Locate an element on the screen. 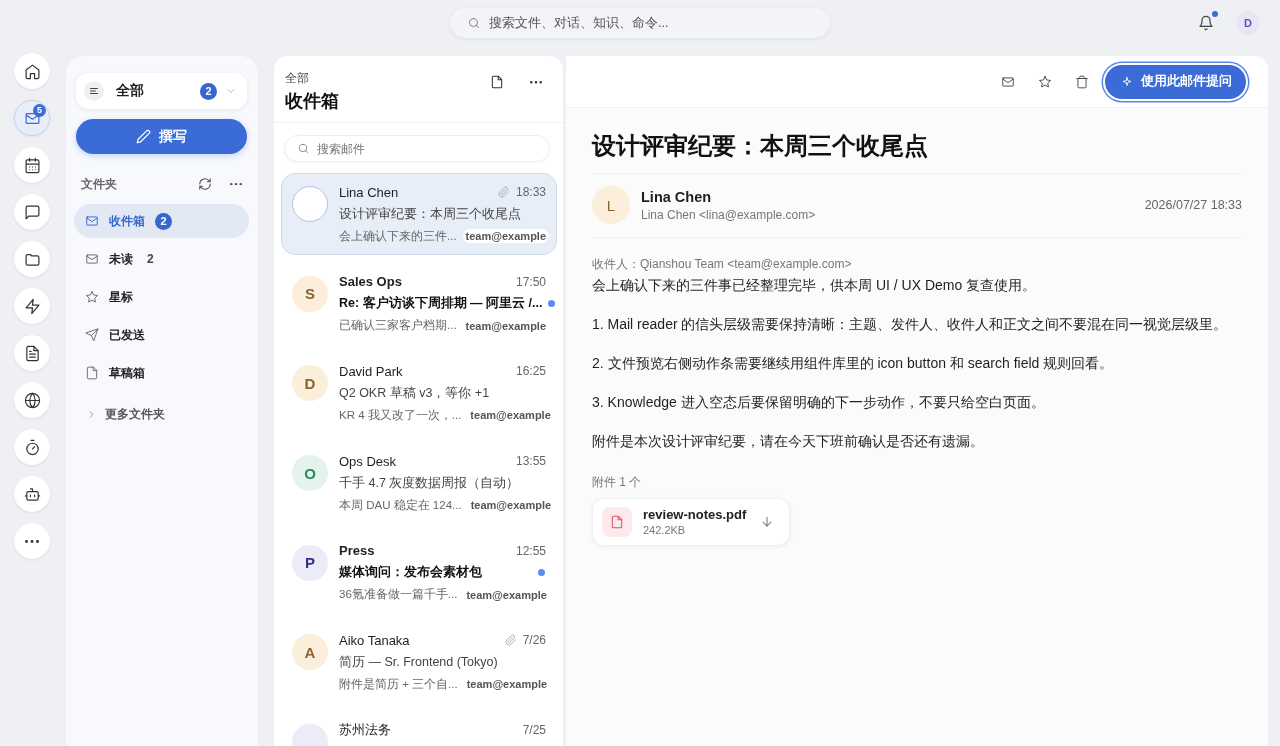  mail-item: Lina Chen 18:33 设计评审纪要：本周三个收尾点 会上确认下来的三件... team@example is located at coordinates (419, 214).